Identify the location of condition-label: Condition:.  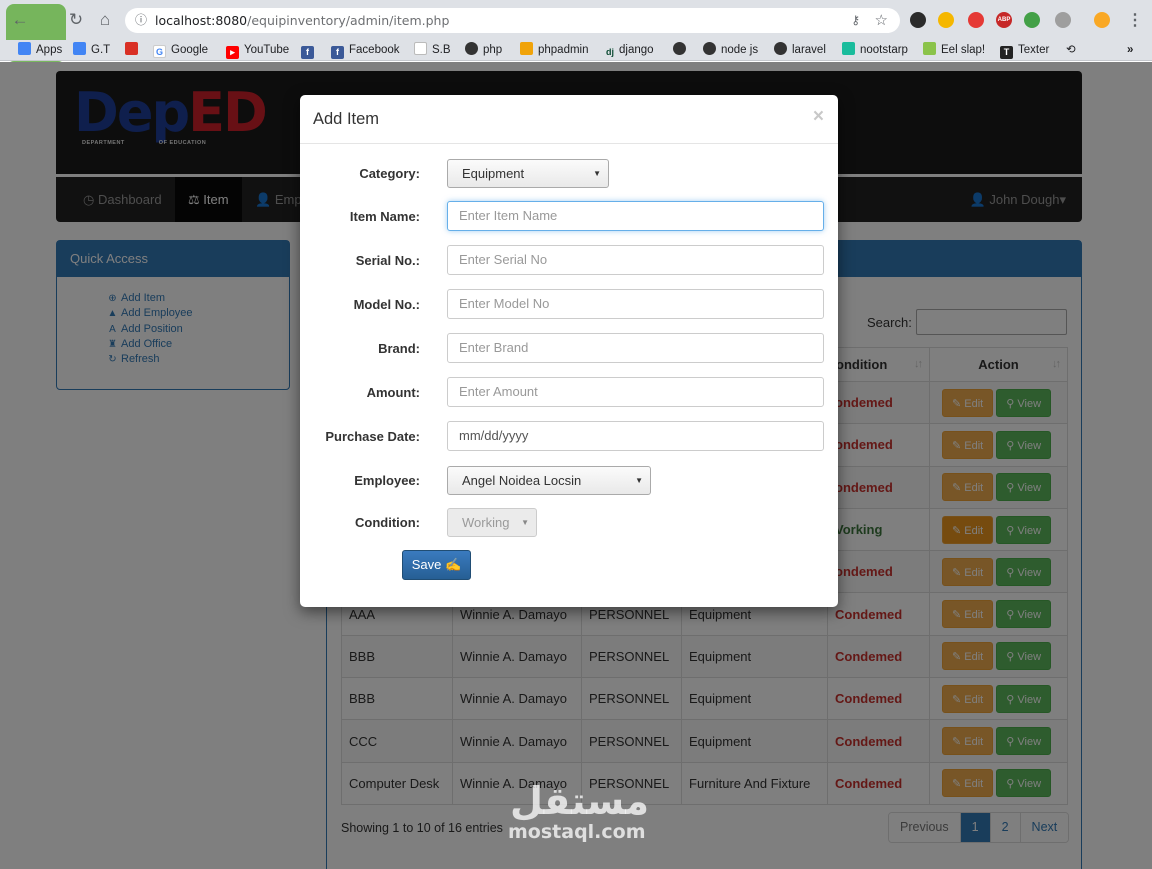
(387, 522).